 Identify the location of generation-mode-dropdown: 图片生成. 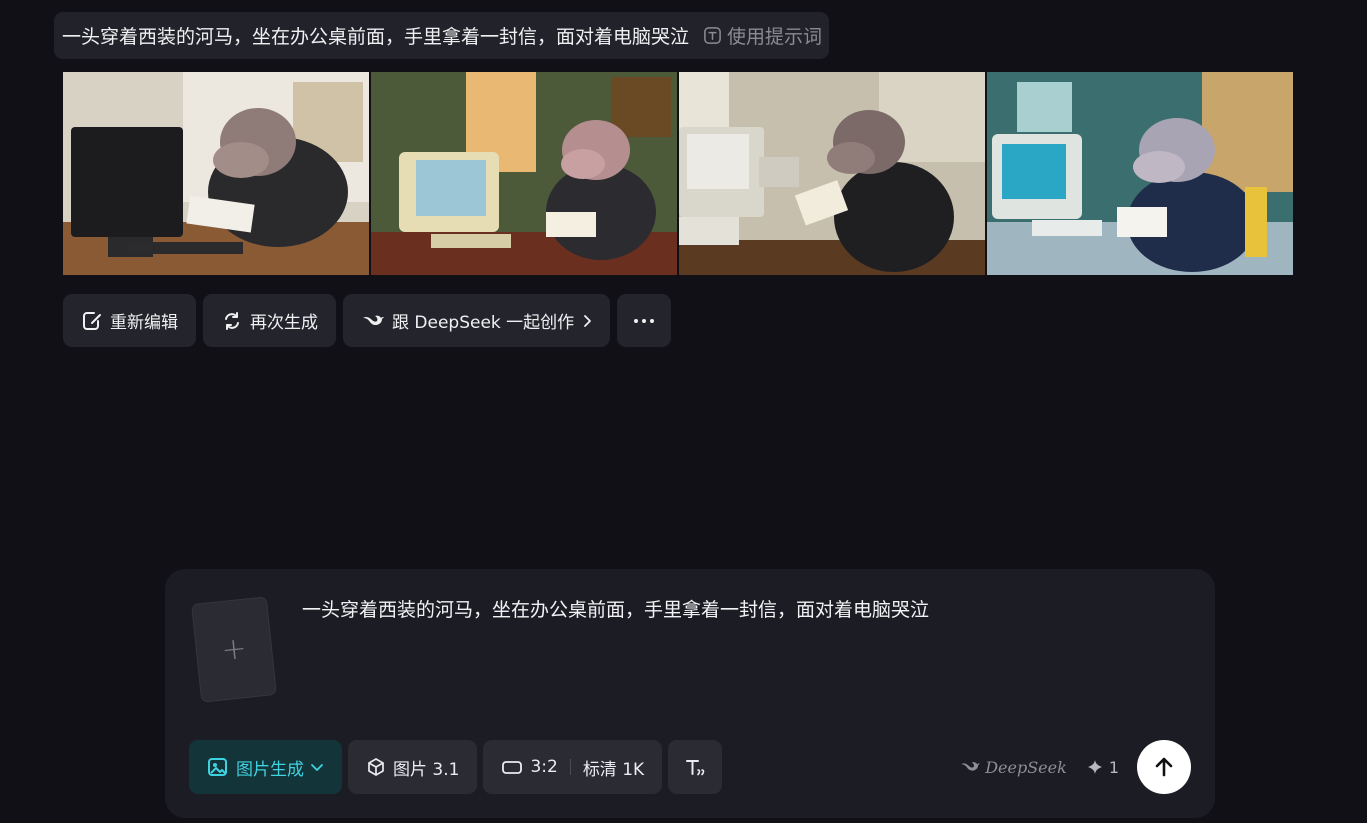
(265, 767).